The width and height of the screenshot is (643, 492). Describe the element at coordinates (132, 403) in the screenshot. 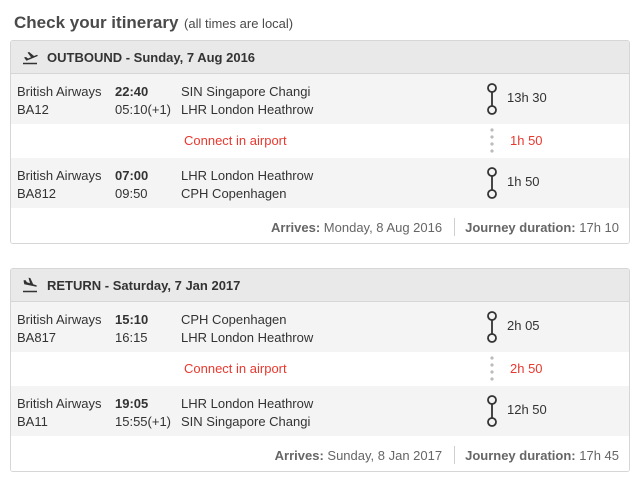

I see `departure-time: 19:05` at that location.